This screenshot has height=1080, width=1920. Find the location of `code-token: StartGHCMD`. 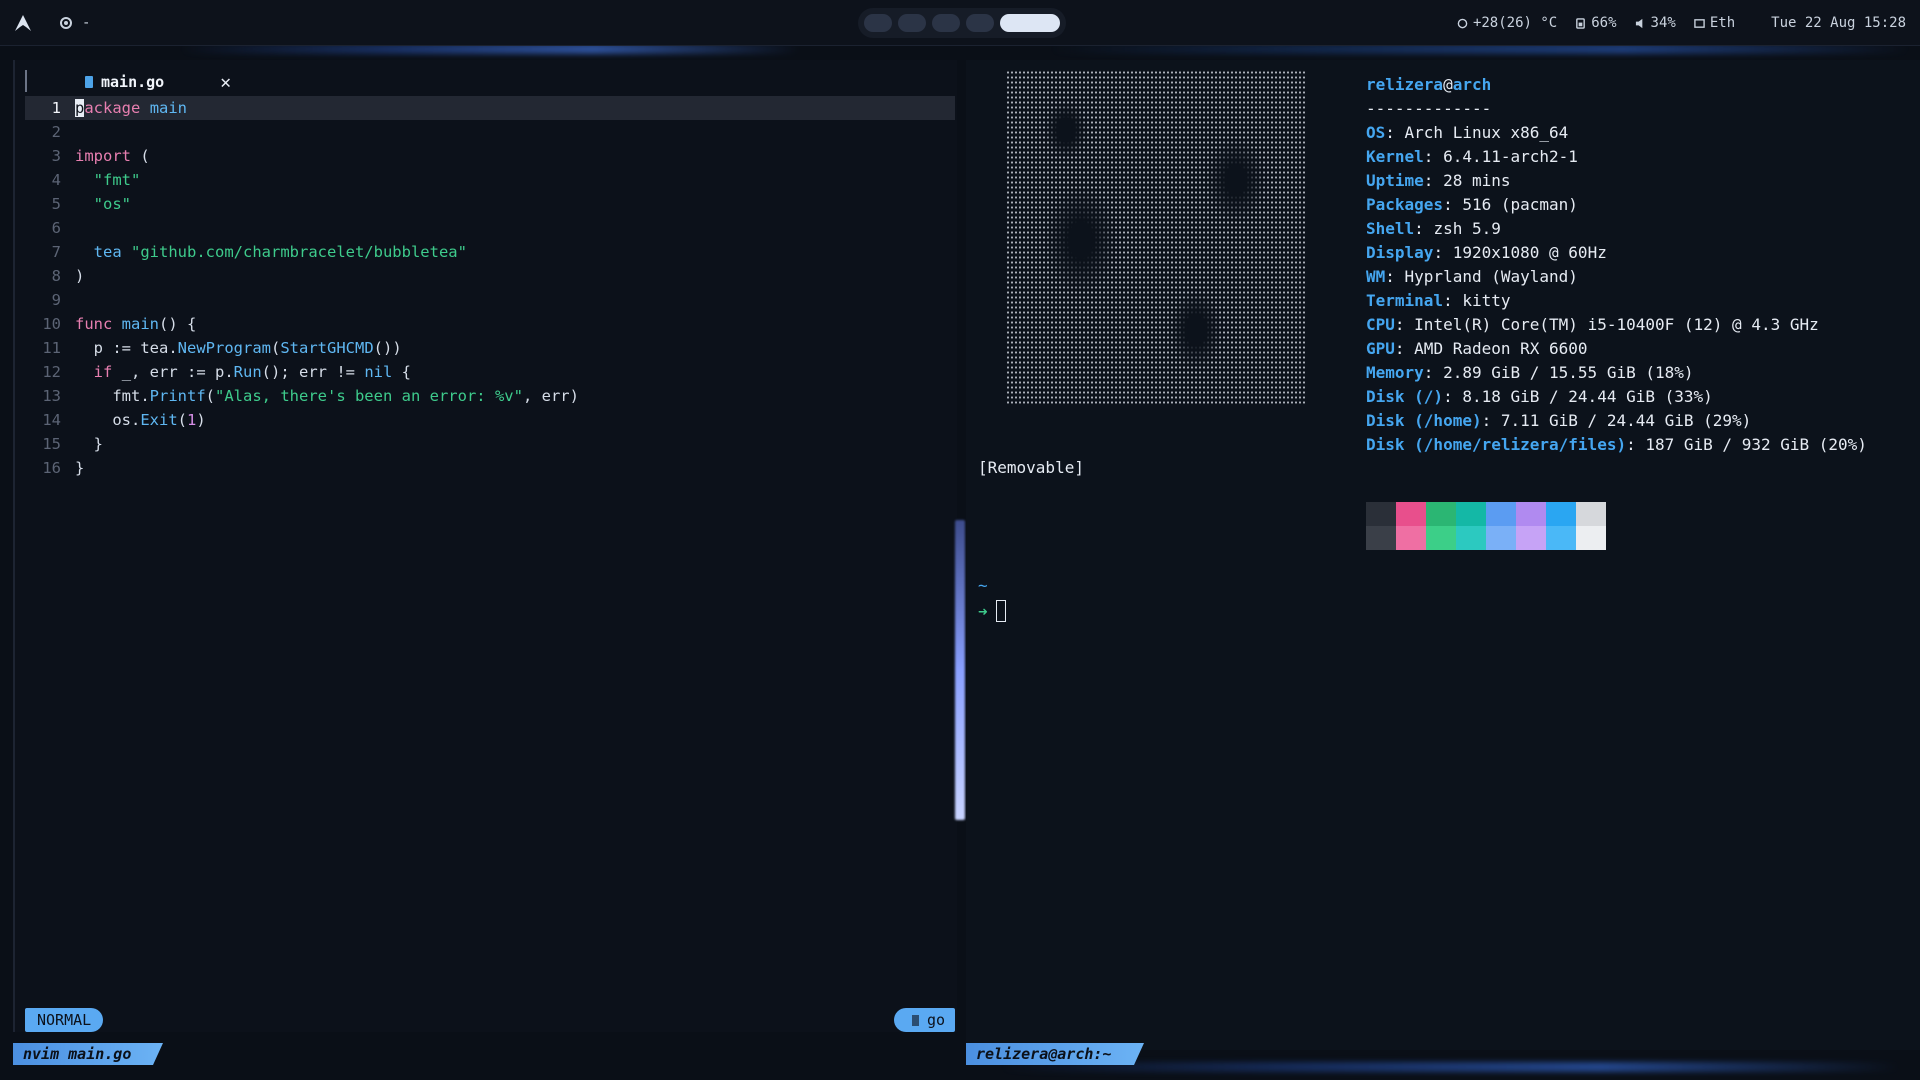

code-token: StartGHCMD is located at coordinates (327, 348).